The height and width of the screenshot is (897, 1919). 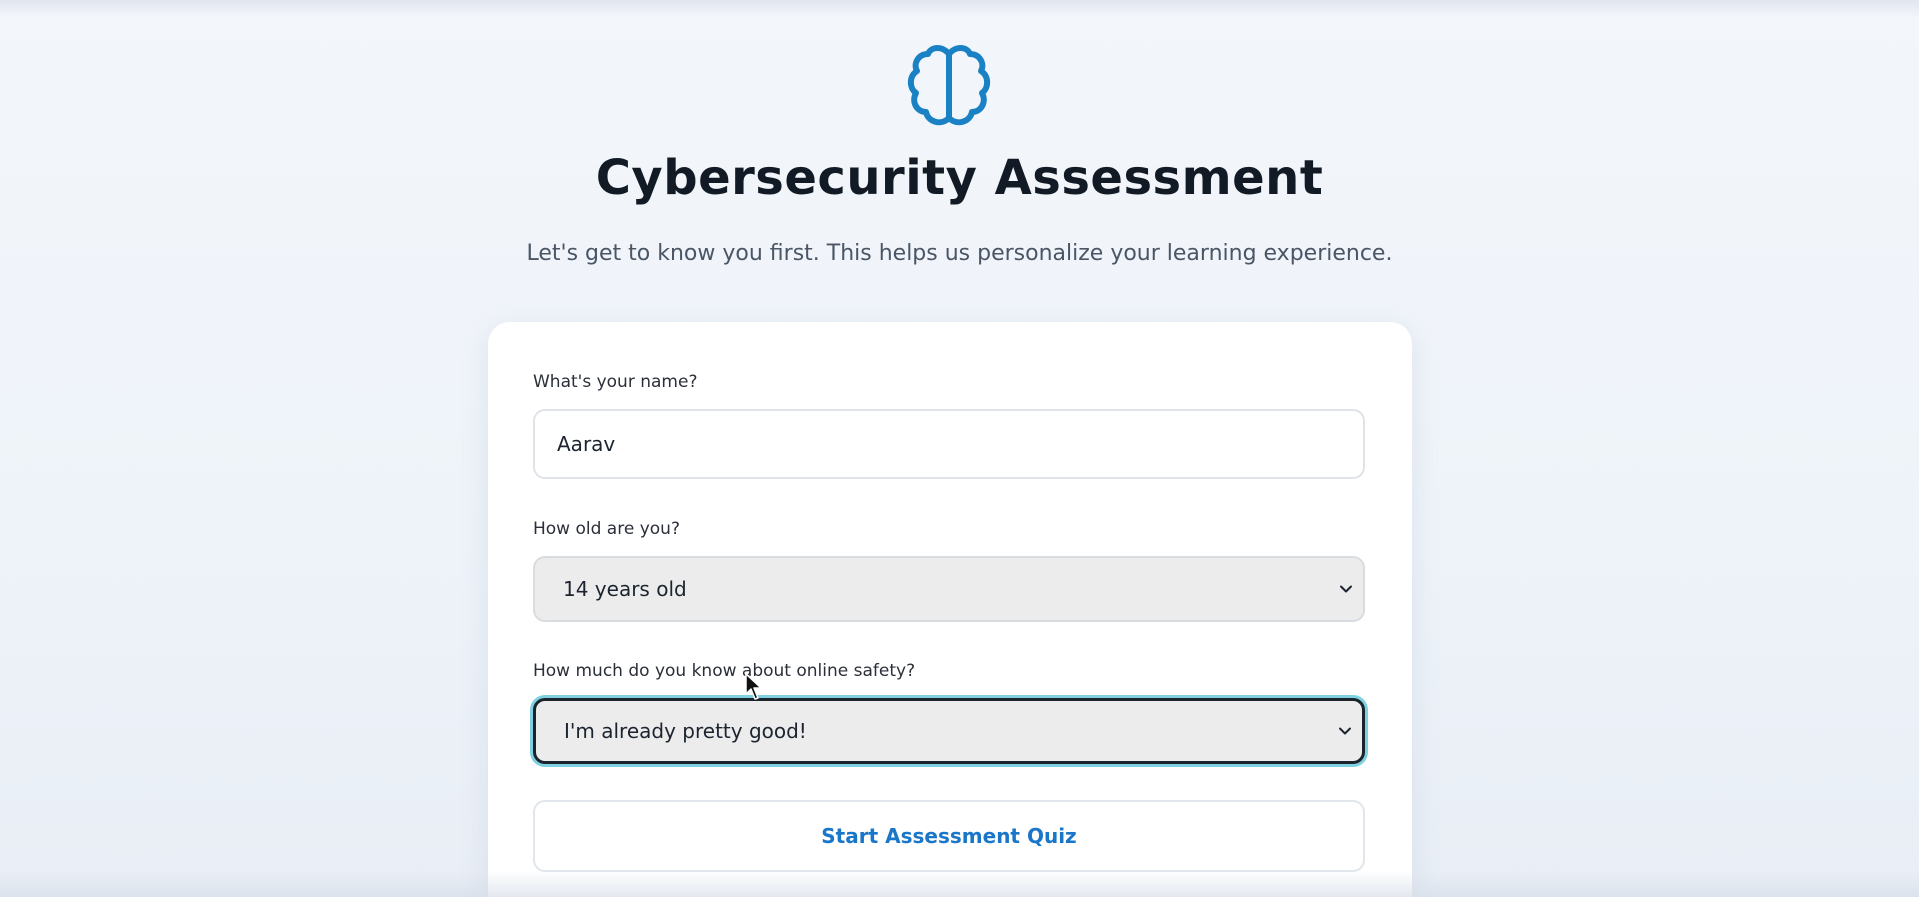 I want to click on start-assessment-button: Start Assessment Quiz, so click(x=949, y=836).